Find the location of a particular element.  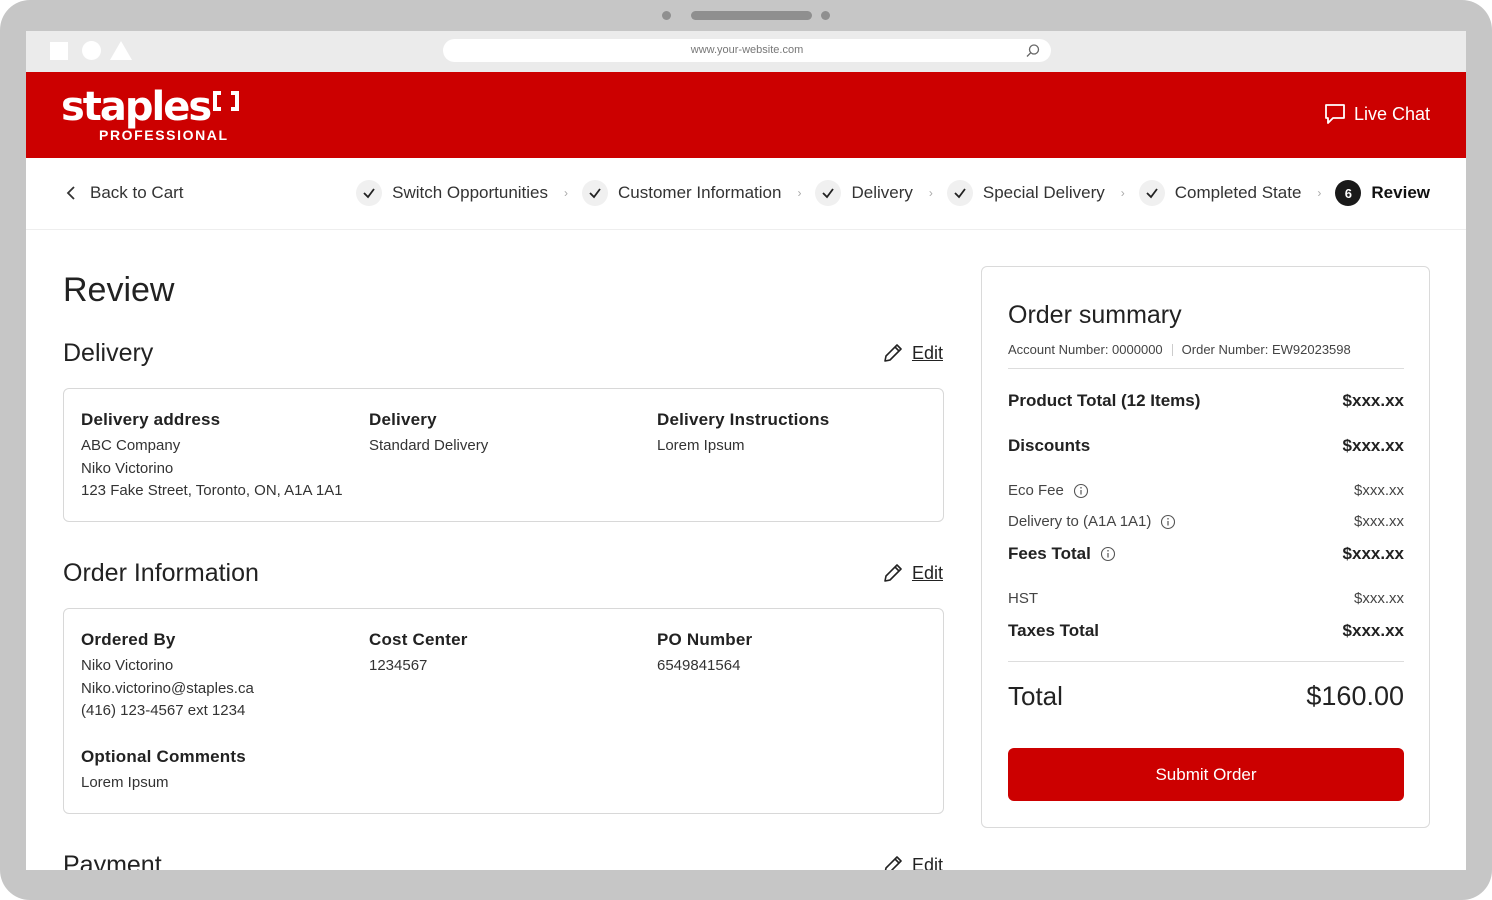

back-to-cart-link: Back to Cart is located at coordinates (125, 193).